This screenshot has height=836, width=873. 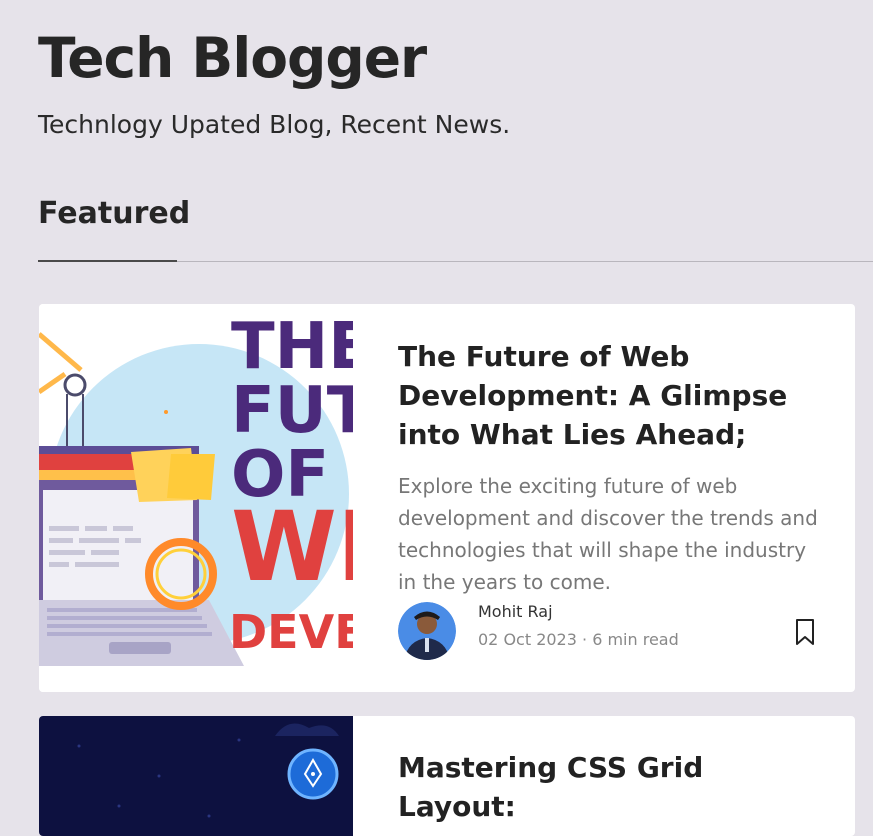 I want to click on post-thumbnail, so click(x=196, y=776).